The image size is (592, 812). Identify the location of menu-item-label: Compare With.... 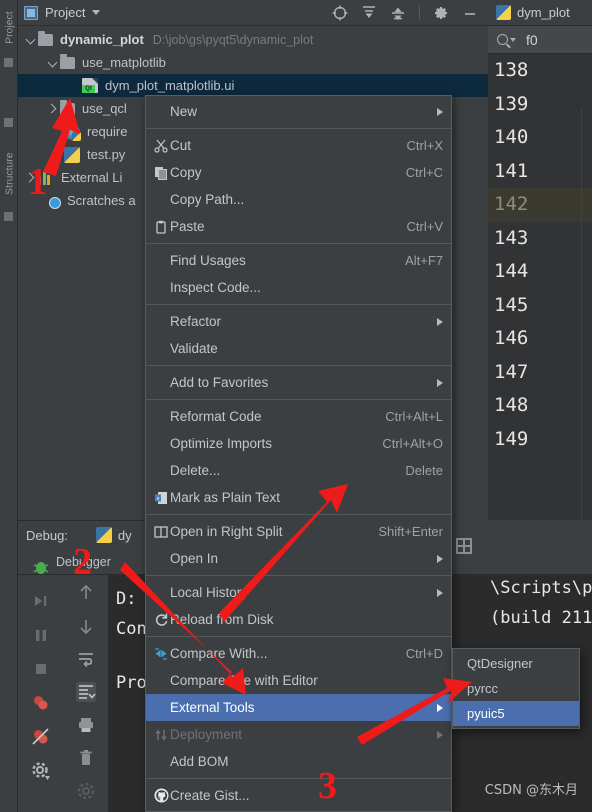
(219, 653).